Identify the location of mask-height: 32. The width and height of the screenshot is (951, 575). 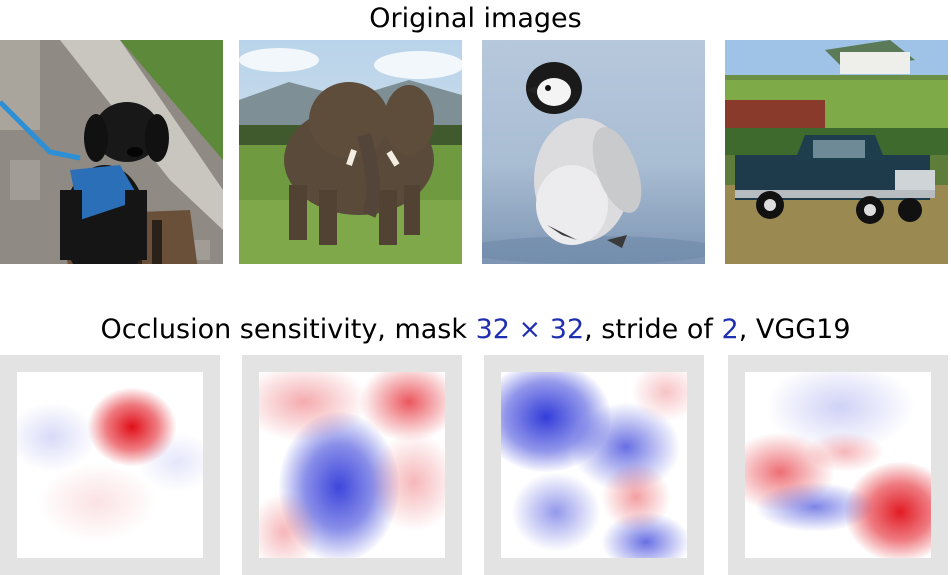
(567, 329).